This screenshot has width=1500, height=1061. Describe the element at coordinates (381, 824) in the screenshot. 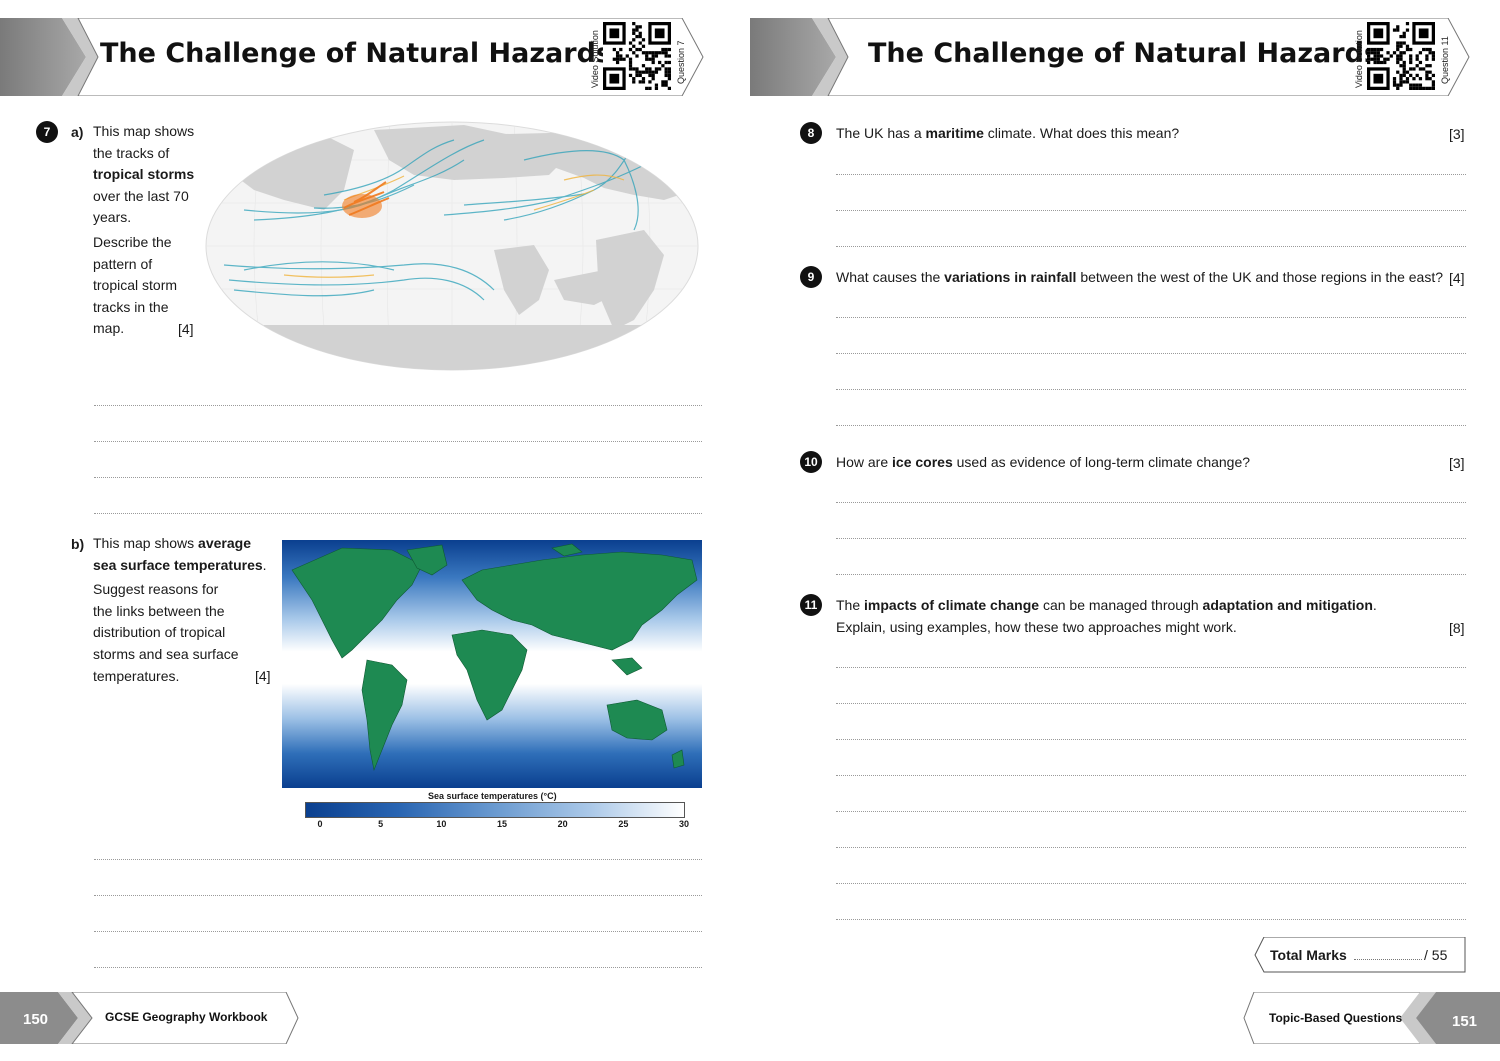

I see `legend-tick-label: 5` at that location.